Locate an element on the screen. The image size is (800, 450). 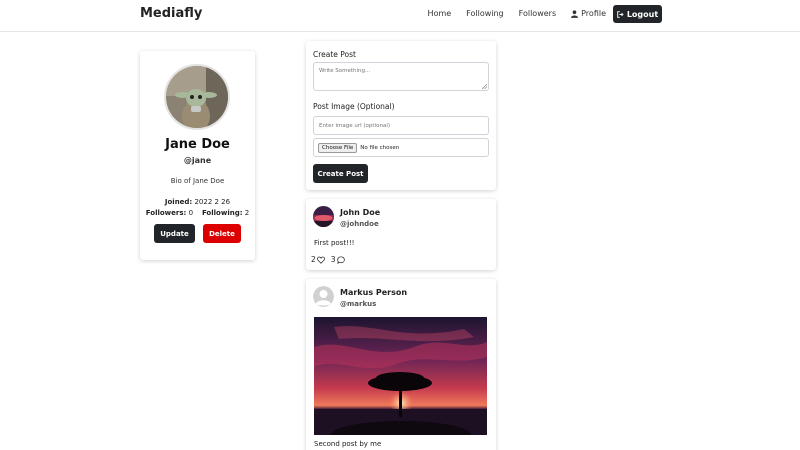
sunset-tree-image is located at coordinates (400, 376).